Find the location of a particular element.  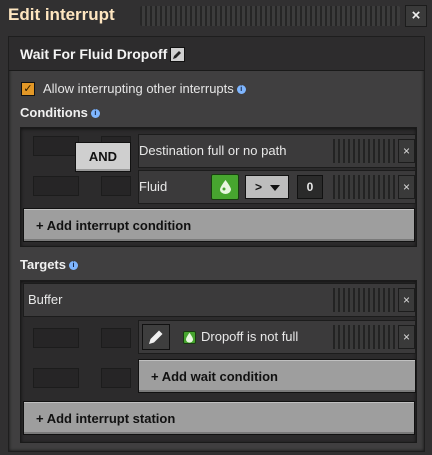

rename-button is located at coordinates (177, 54).